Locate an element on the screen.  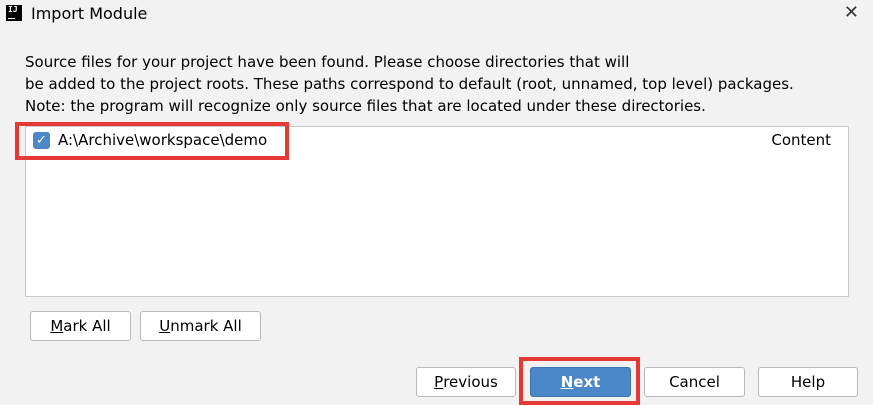
cancel-button: Cancel is located at coordinates (694, 382).